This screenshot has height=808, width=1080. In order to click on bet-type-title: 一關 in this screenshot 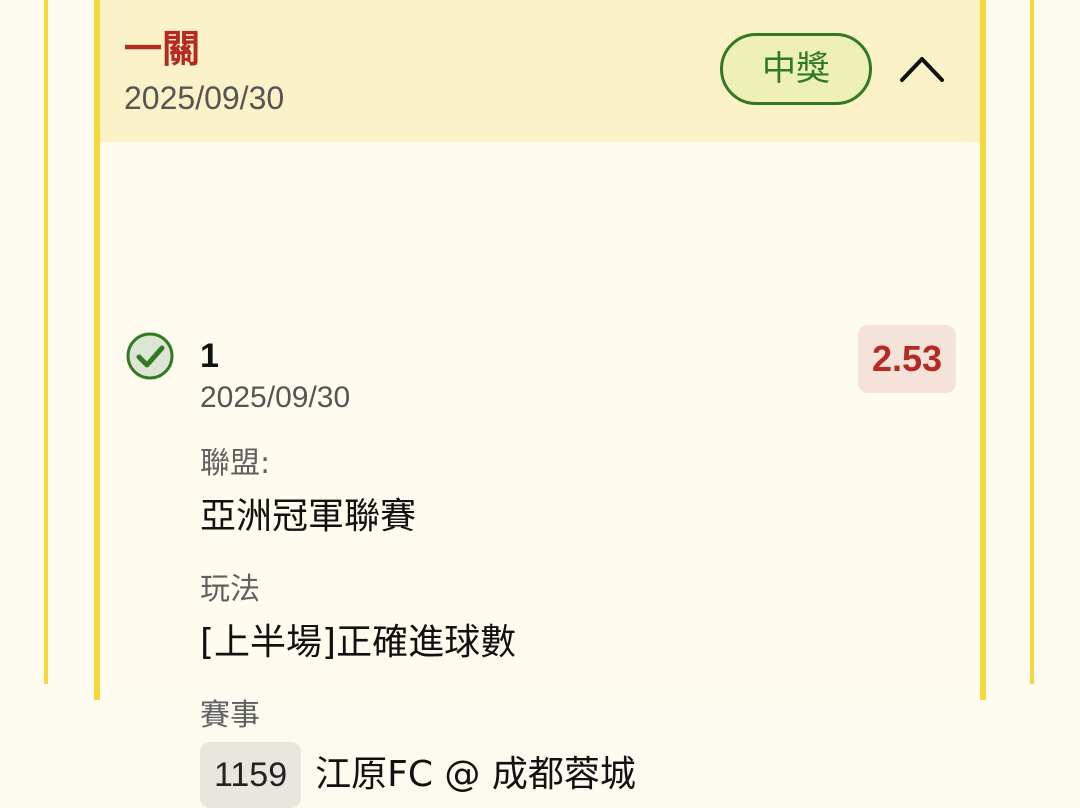, I will do `click(162, 49)`.